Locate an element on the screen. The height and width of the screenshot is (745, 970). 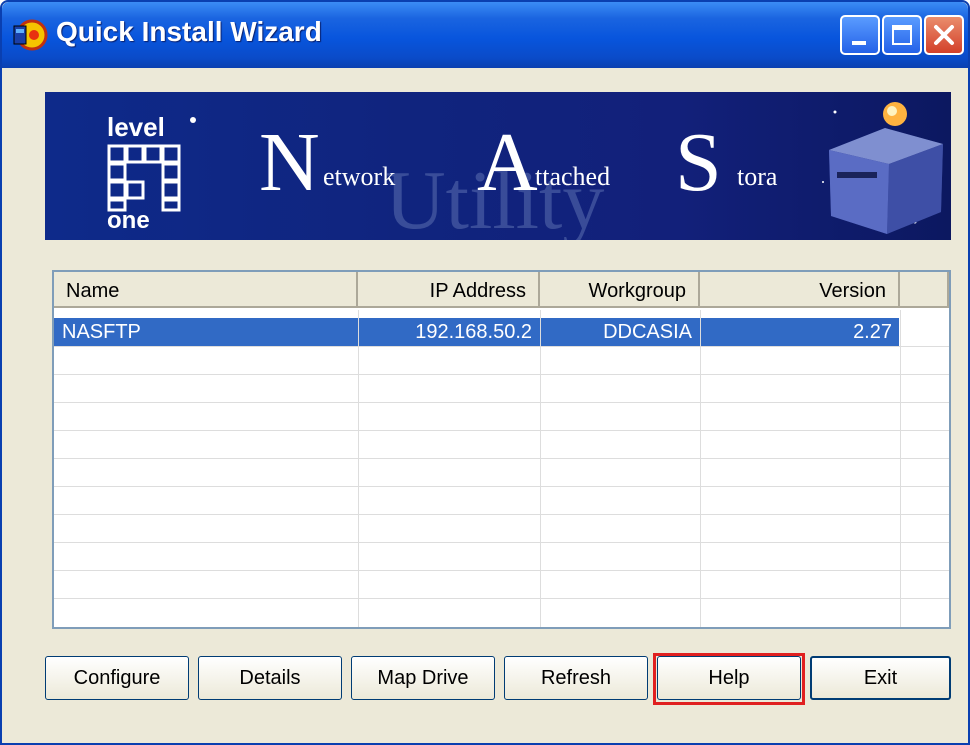
map-drive-button: Map Drive is located at coordinates (423, 678).